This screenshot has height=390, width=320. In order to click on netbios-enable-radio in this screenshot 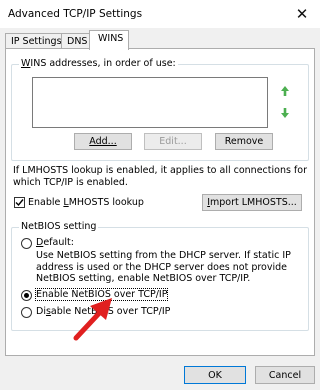, I will do `click(26, 295)`.